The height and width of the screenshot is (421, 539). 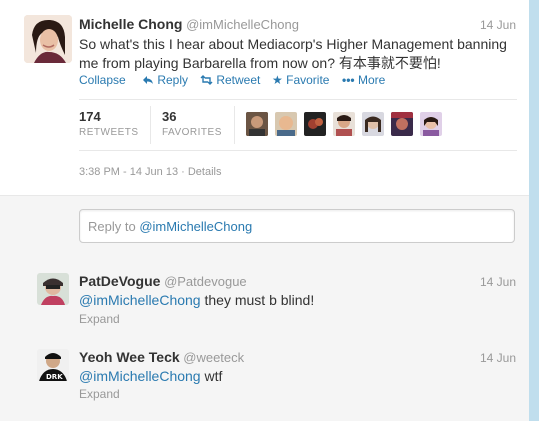 What do you see at coordinates (297, 226) in the screenshot?
I see `reply-input: Reply to @imMichelleChong` at bounding box center [297, 226].